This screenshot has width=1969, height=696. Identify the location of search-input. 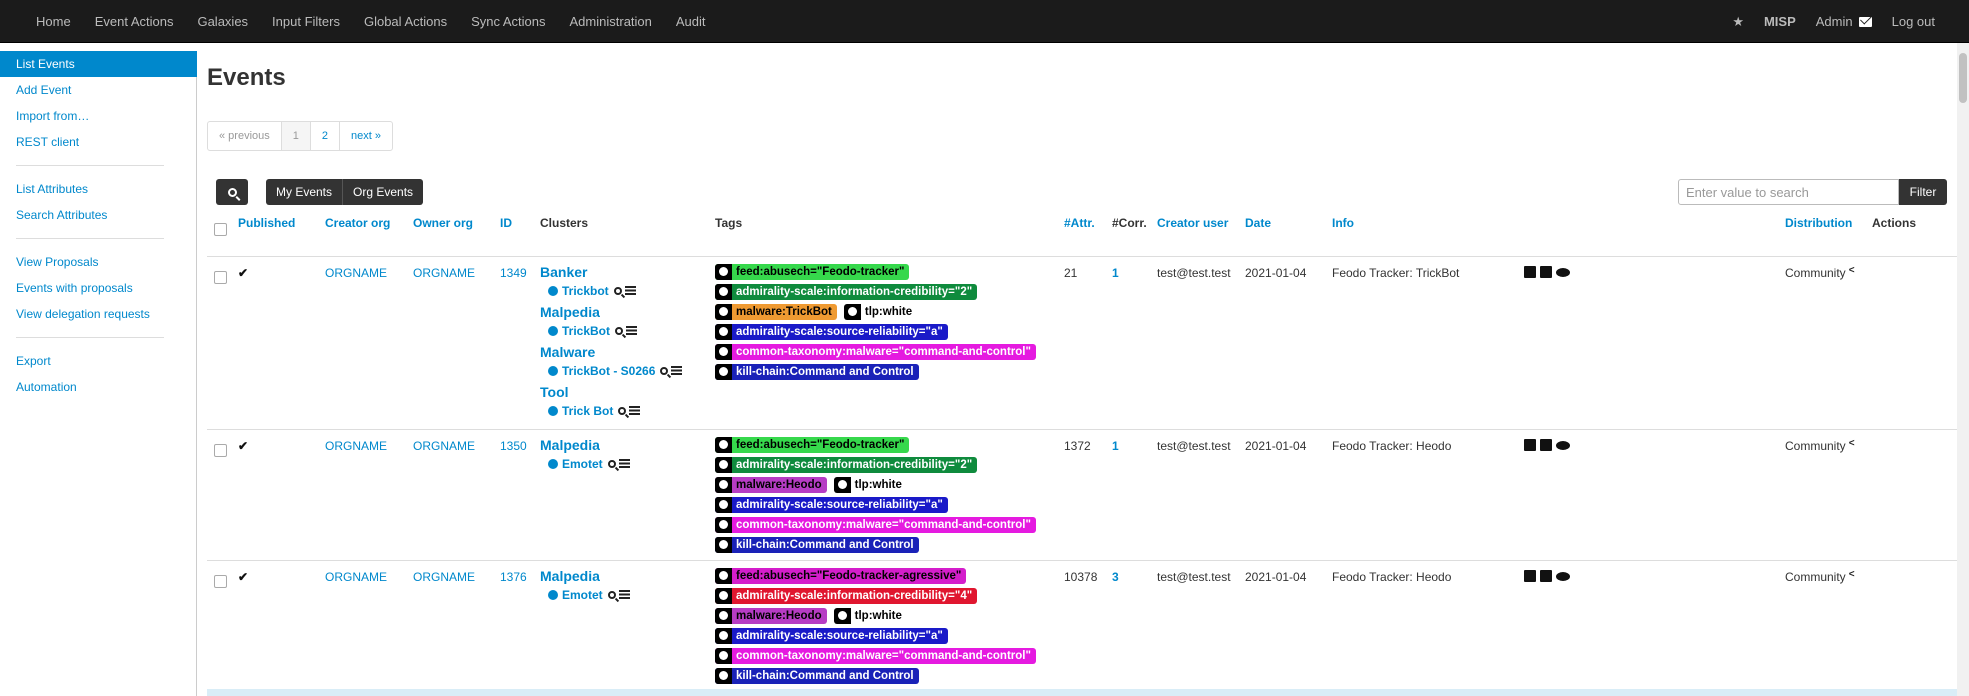
(1788, 192).